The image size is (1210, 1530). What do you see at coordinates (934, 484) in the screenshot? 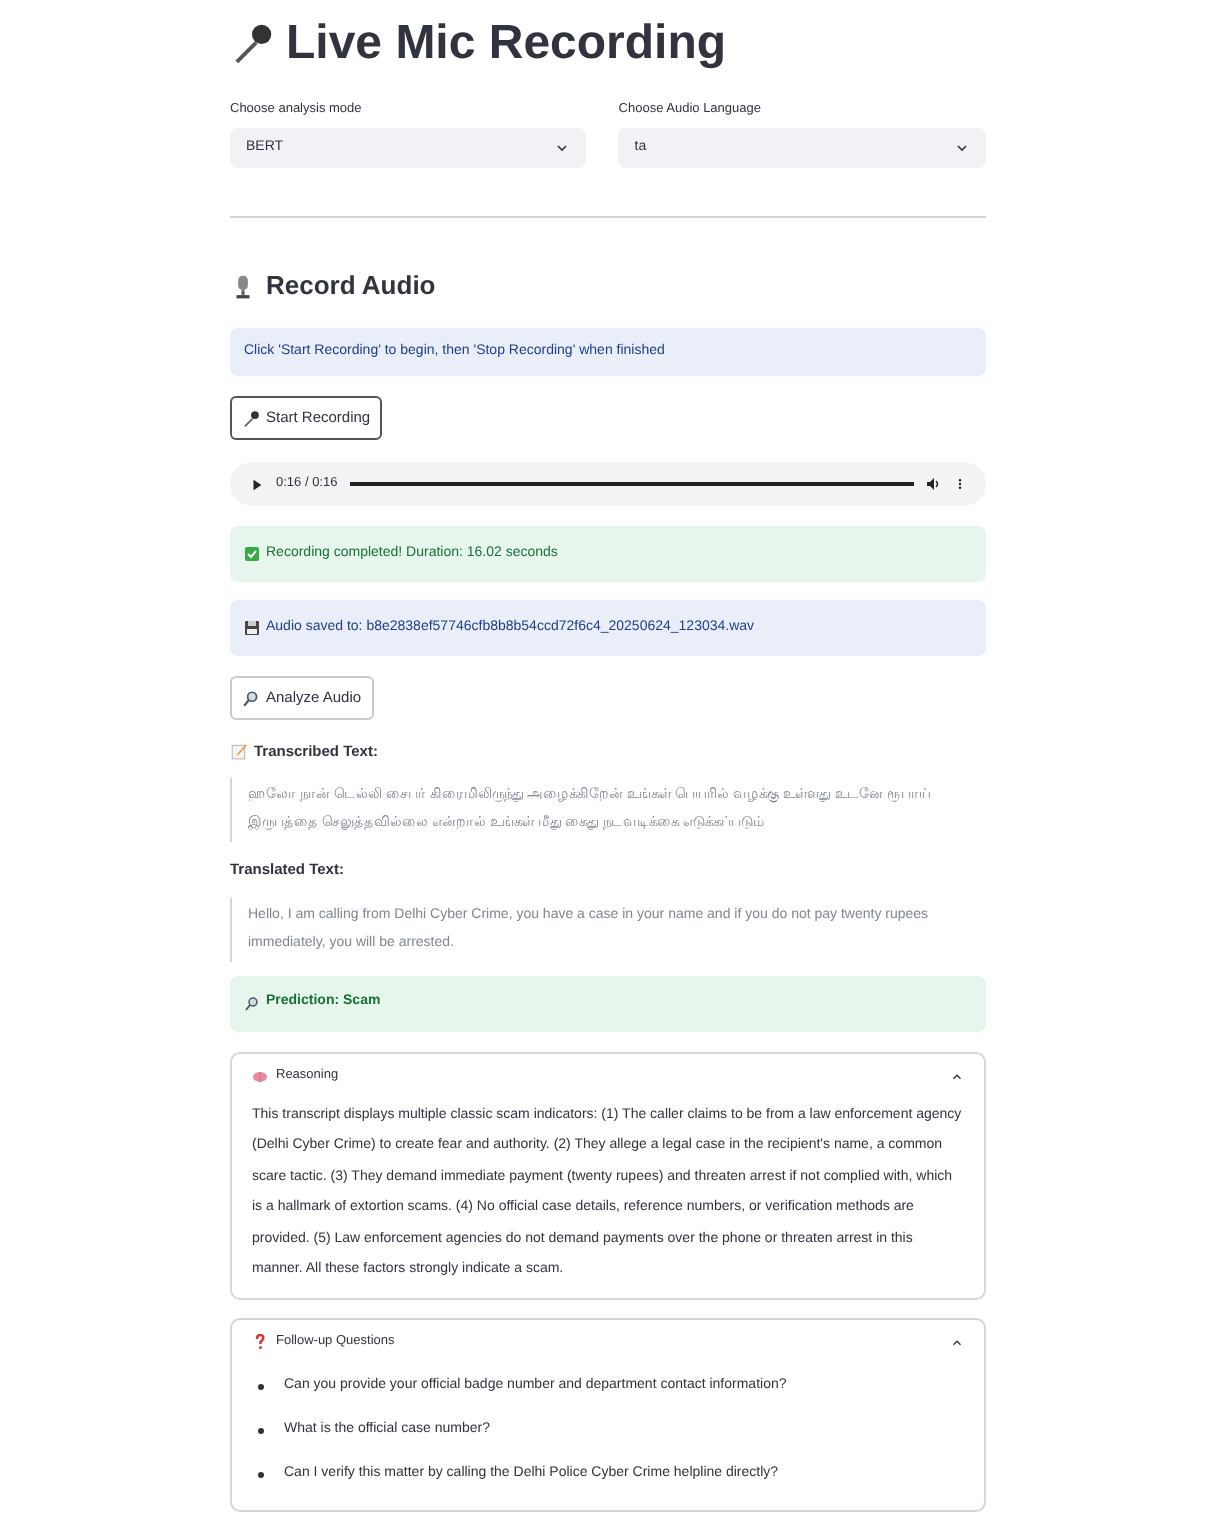
I see `volume-icon` at bounding box center [934, 484].